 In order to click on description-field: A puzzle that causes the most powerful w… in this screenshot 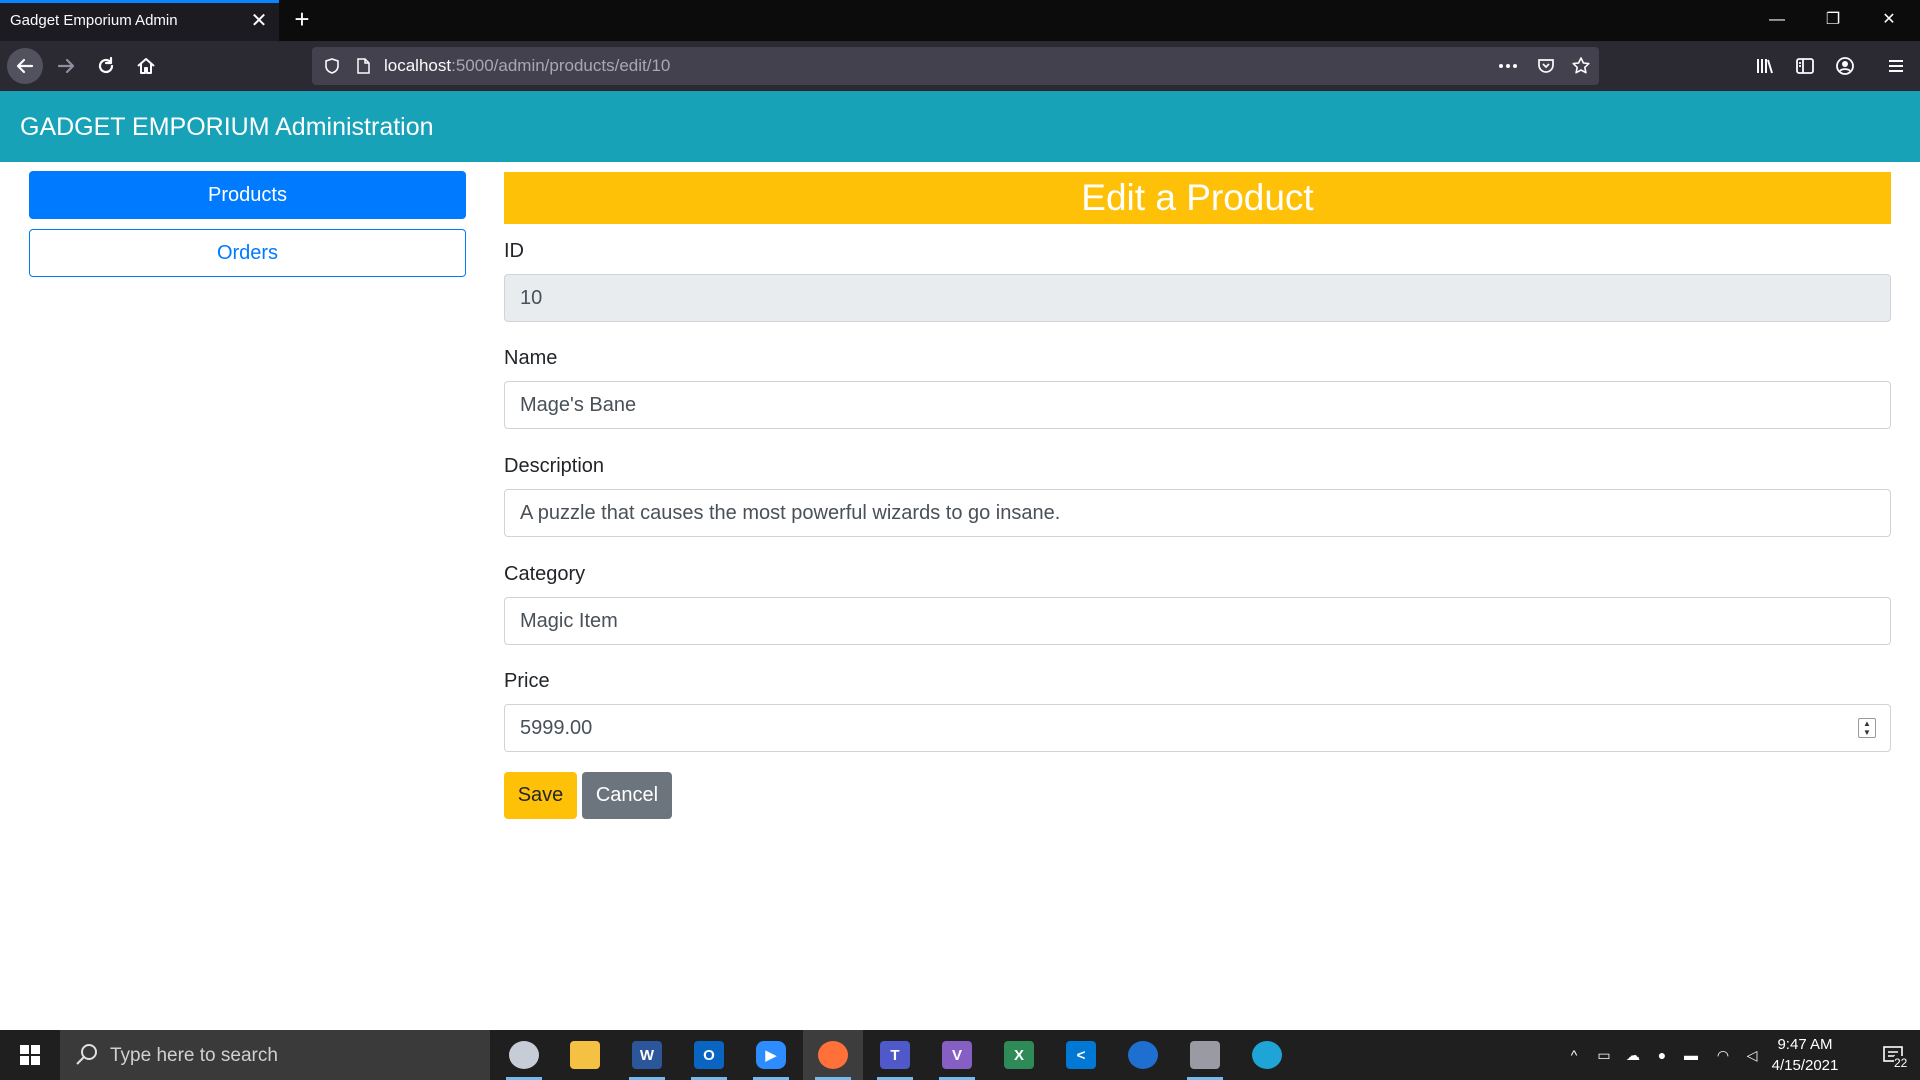, I will do `click(1197, 513)`.